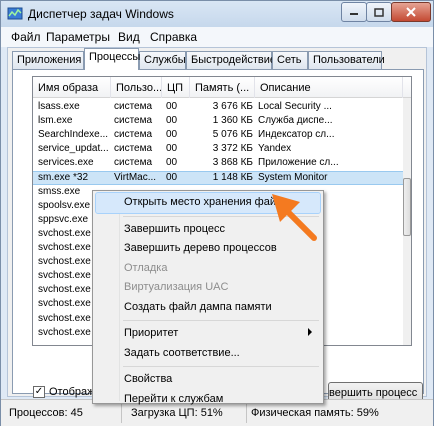 This screenshot has width=434, height=426. I want to click on scrollbar-thumb, so click(407, 207).